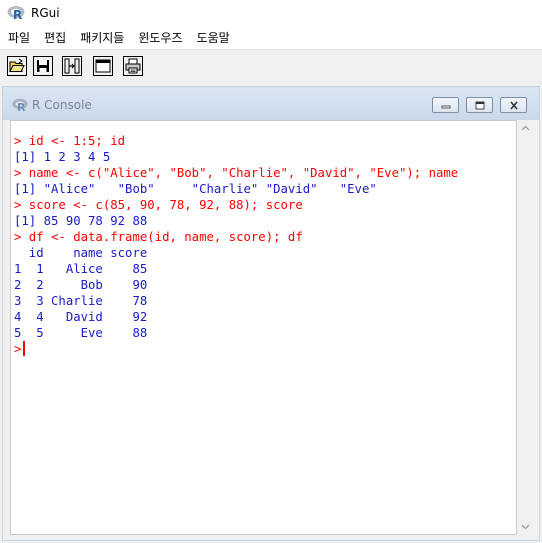 This screenshot has width=542, height=543. Describe the element at coordinates (81, 333) in the screenshot. I see `console-output-line: 5 5 Eve 88` at that location.